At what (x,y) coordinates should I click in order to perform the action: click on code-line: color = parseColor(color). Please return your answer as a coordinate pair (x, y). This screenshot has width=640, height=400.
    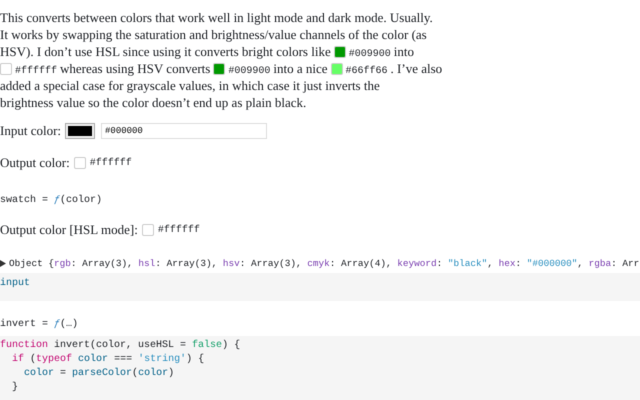
    Looking at the image, I should click on (99, 374).